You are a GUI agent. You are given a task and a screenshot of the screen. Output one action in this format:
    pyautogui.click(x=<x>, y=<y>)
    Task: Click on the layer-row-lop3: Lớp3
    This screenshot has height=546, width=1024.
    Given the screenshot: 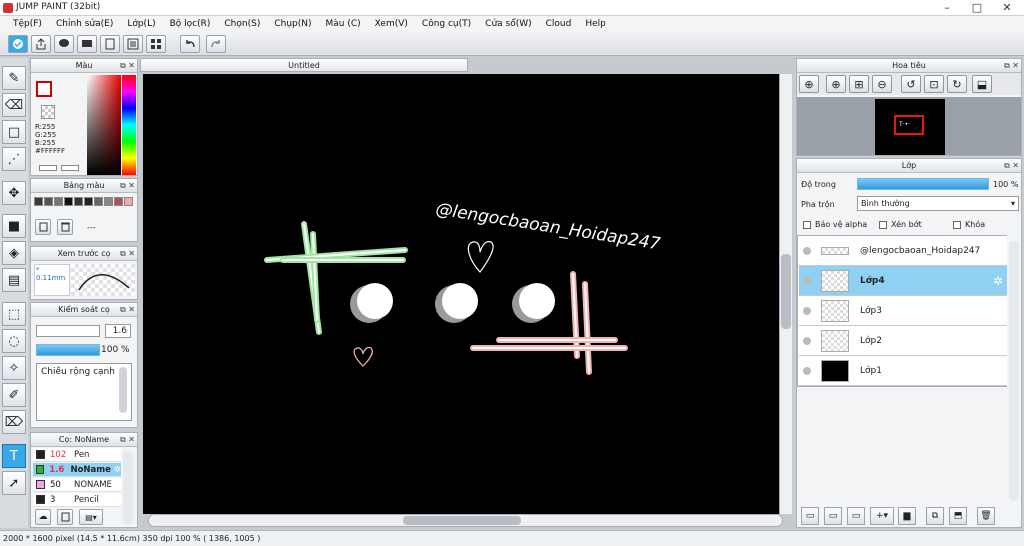 What is the action you would take?
    pyautogui.click(x=903, y=311)
    